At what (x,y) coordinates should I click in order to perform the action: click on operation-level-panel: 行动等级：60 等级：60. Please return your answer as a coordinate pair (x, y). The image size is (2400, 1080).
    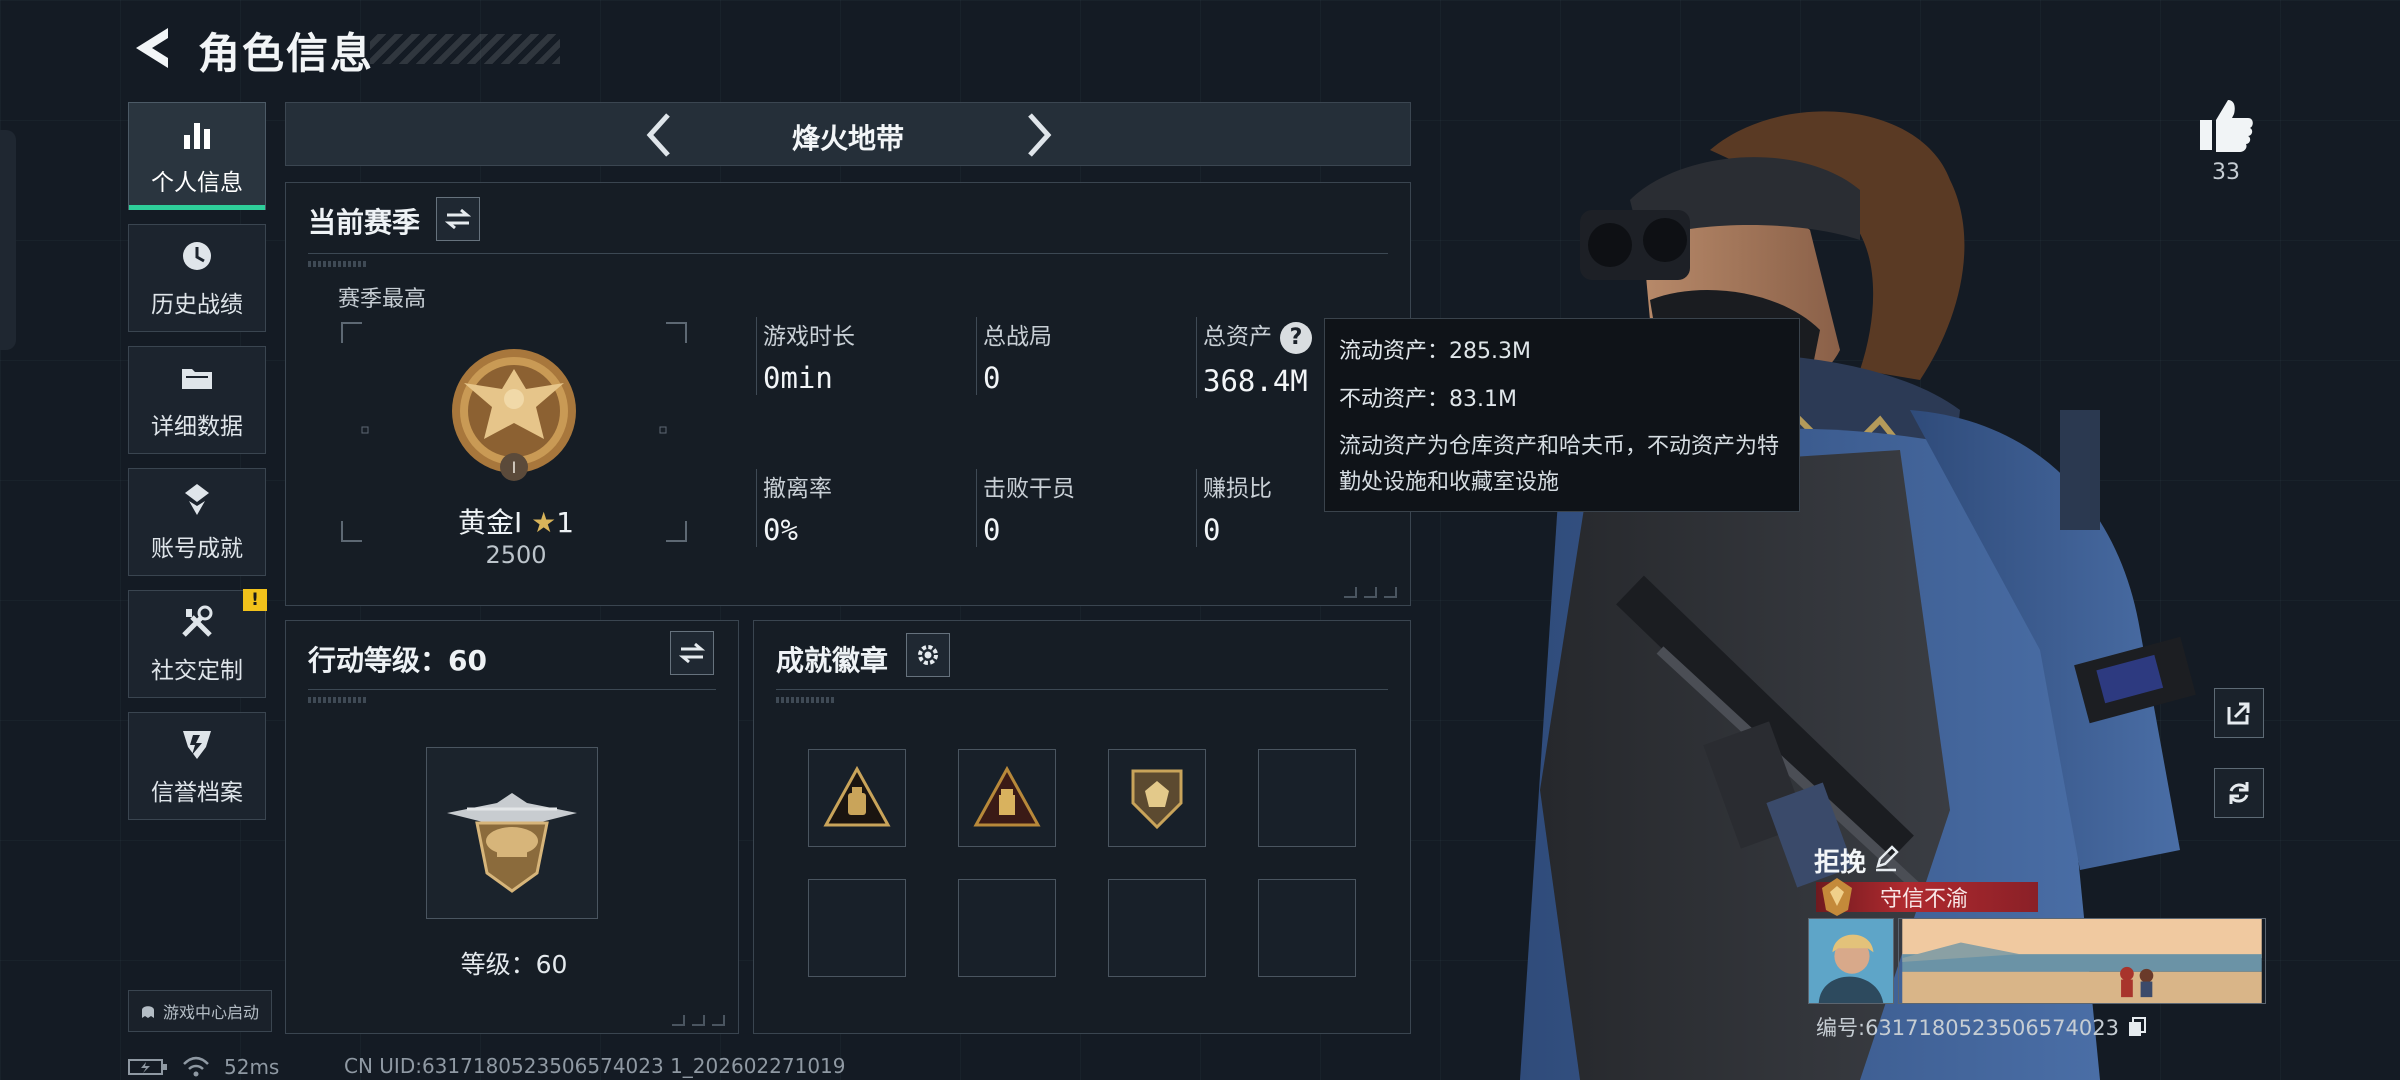
    Looking at the image, I should click on (512, 827).